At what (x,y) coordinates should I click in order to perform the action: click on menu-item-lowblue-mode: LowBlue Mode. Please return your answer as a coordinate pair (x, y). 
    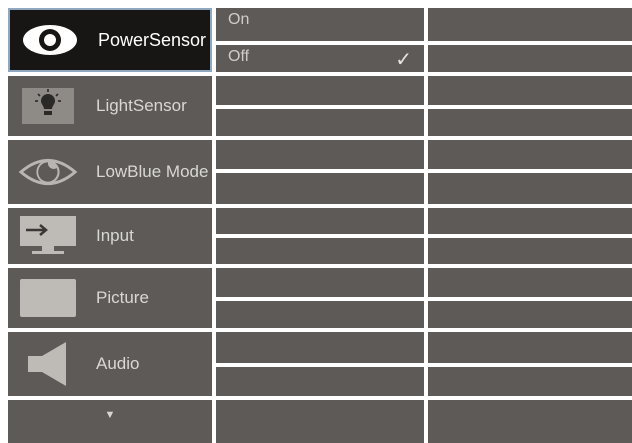
    Looking at the image, I should click on (110, 172).